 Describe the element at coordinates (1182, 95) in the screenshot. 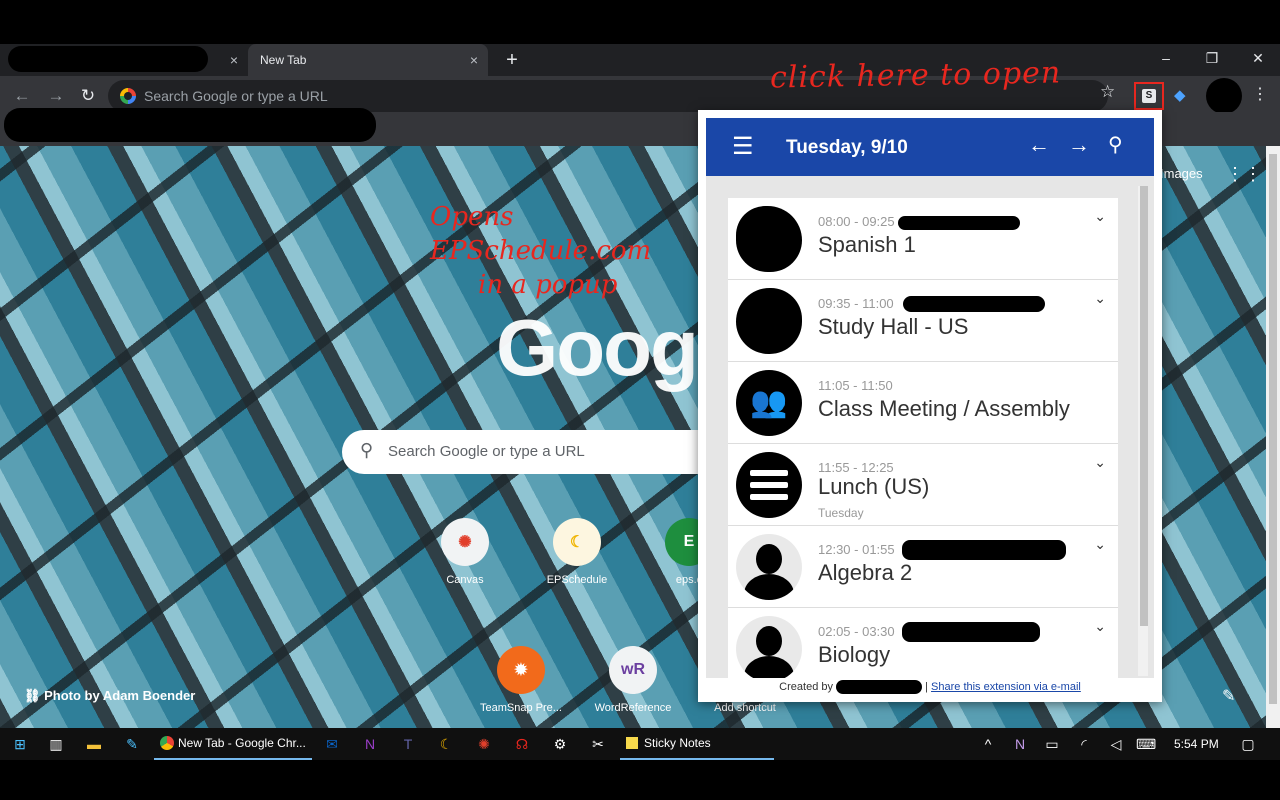

I see `diamond-extension-icon: ◆` at that location.